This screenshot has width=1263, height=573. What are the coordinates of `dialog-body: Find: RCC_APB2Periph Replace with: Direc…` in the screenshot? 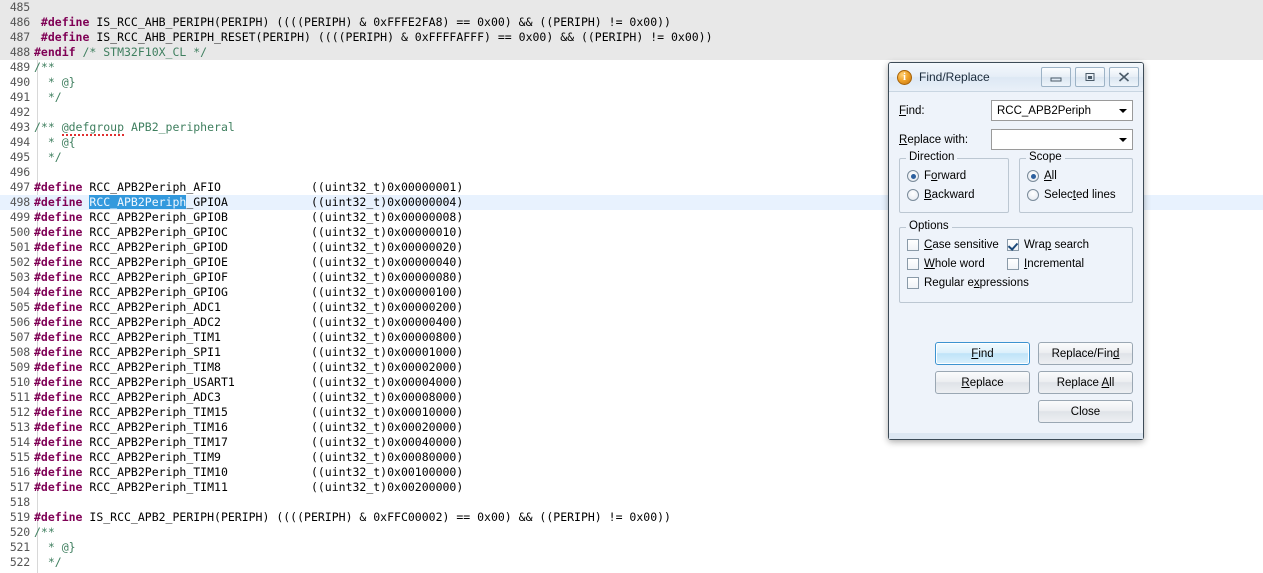 It's located at (1016, 265).